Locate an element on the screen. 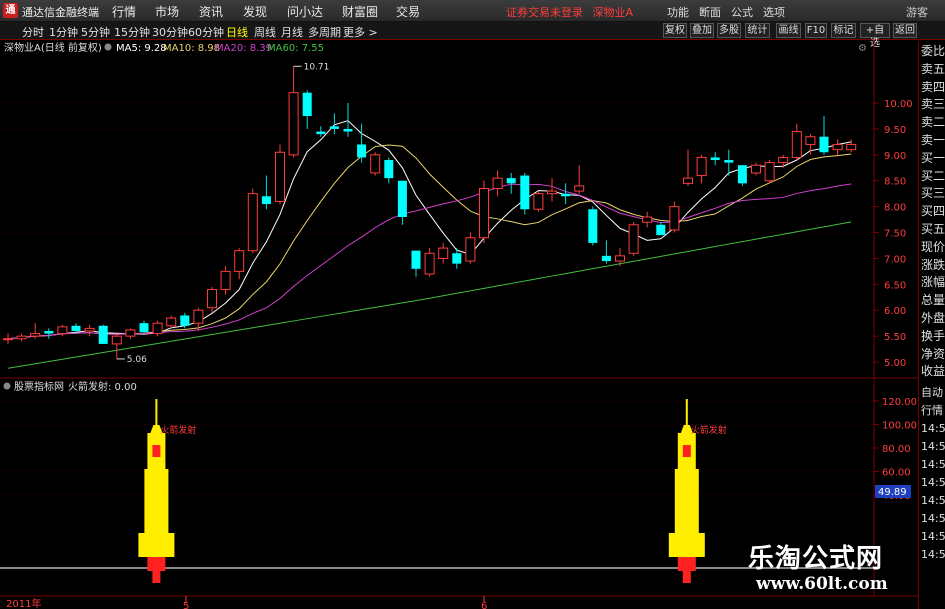 The height and width of the screenshot is (609, 945). price-tick-label: 9.00 is located at coordinates (895, 156).